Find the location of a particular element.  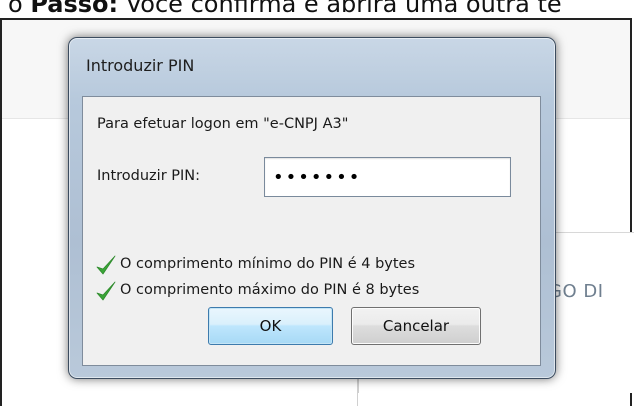

background-panel-text: GO DI is located at coordinates (576, 291).